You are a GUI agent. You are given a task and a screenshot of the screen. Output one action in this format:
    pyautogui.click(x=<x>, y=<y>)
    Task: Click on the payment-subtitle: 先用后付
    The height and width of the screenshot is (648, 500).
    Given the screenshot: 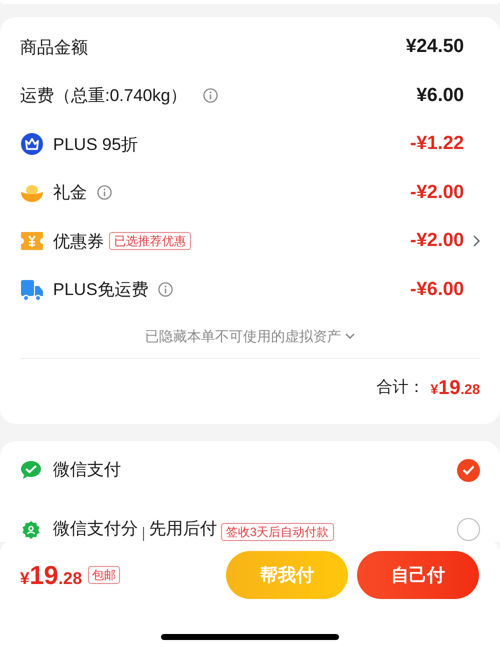 What is the action you would take?
    pyautogui.click(x=183, y=529)
    